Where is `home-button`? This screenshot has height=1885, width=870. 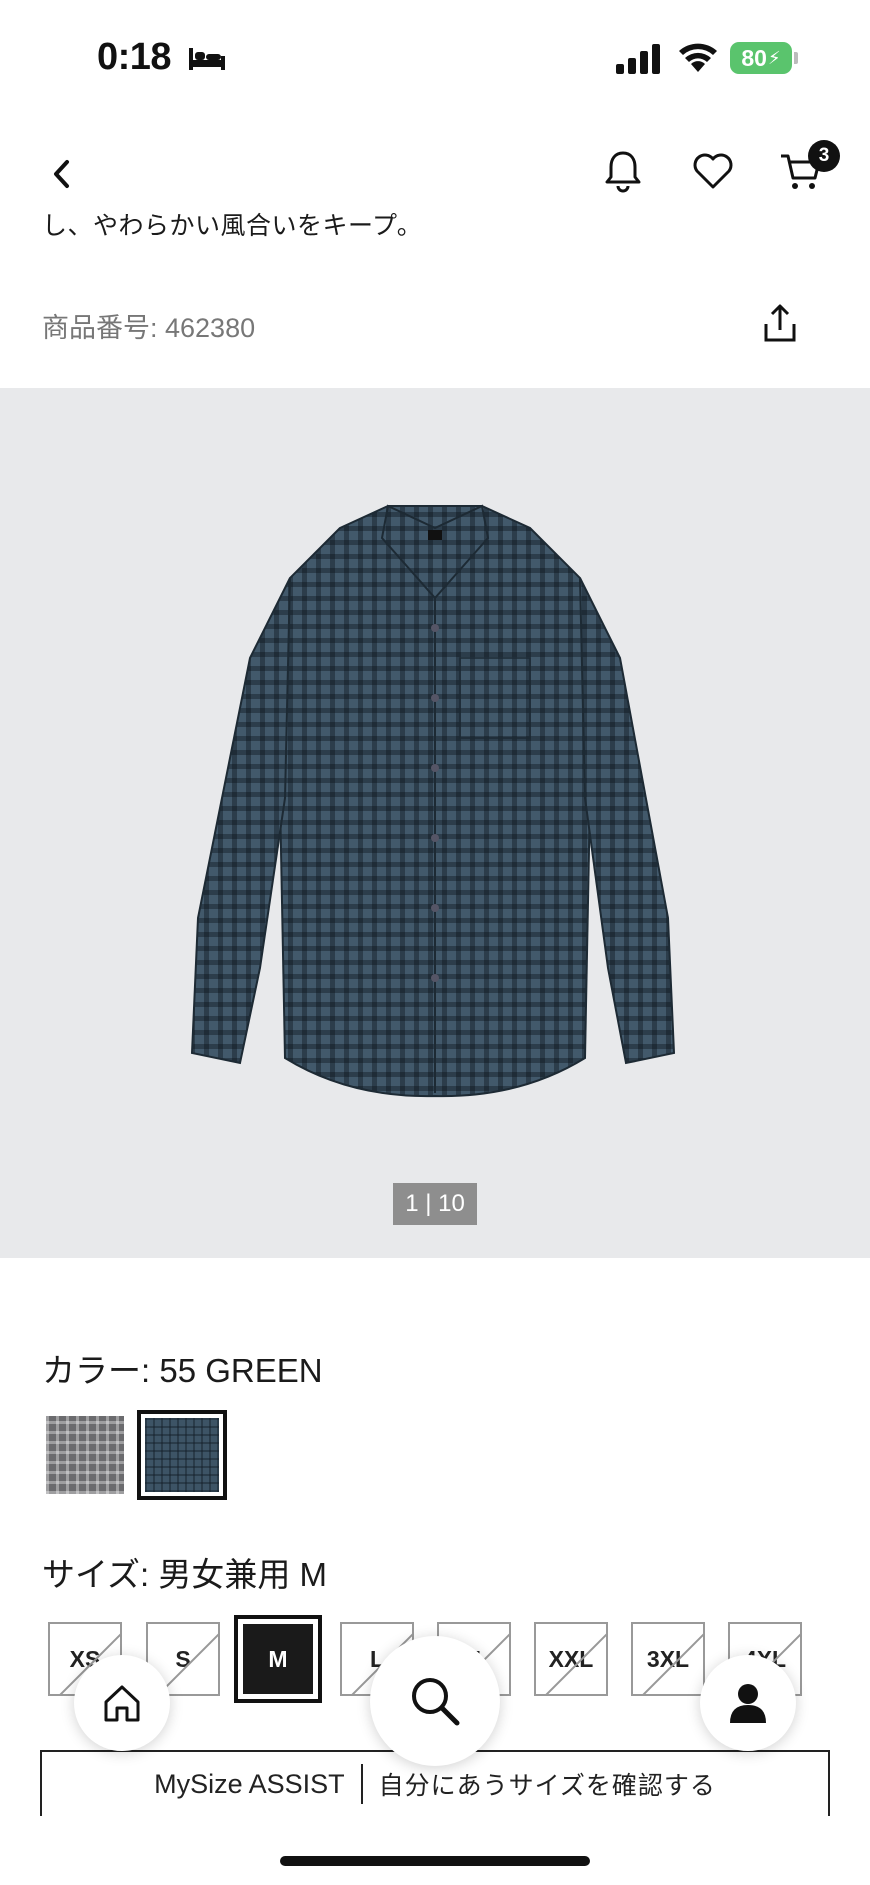 home-button is located at coordinates (122, 1703).